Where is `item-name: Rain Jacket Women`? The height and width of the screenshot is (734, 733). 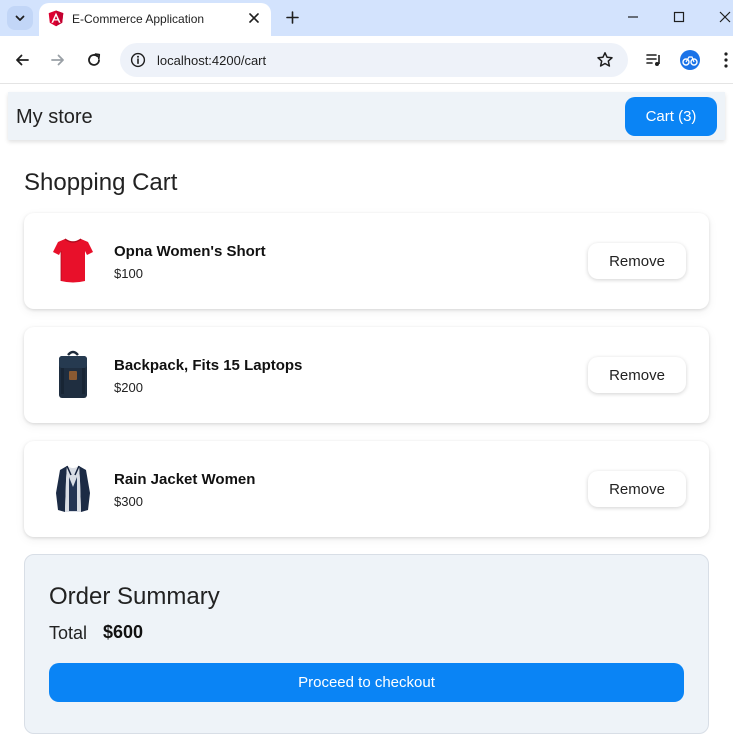
item-name: Rain Jacket Women is located at coordinates (185, 479).